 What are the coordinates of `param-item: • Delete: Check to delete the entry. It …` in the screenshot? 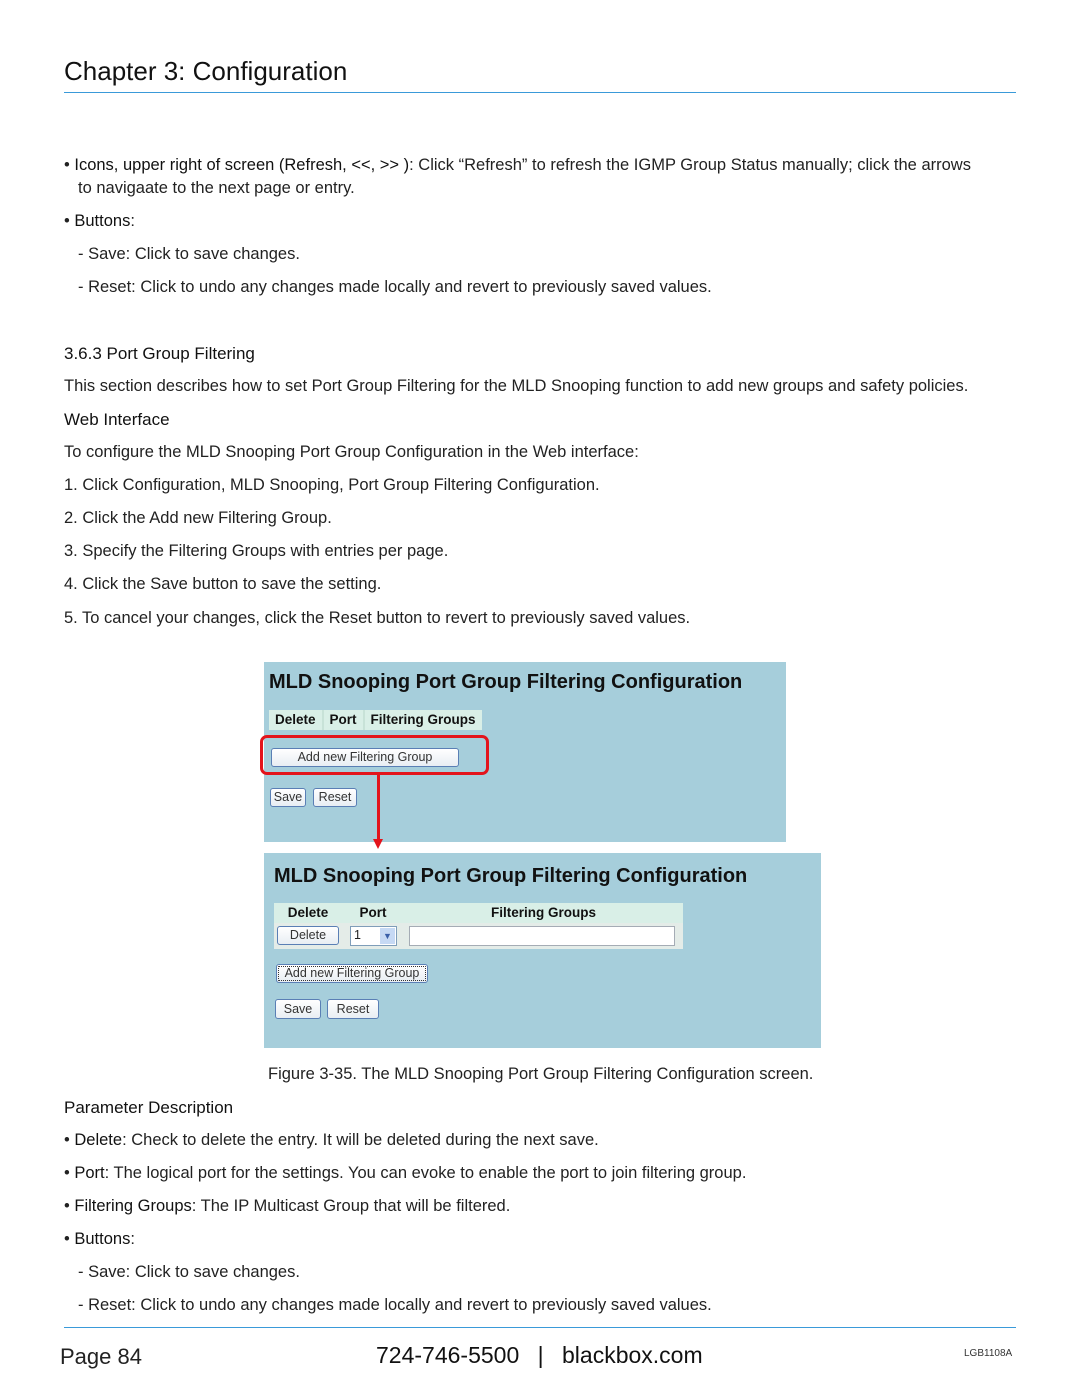 It's located at (331, 1140).